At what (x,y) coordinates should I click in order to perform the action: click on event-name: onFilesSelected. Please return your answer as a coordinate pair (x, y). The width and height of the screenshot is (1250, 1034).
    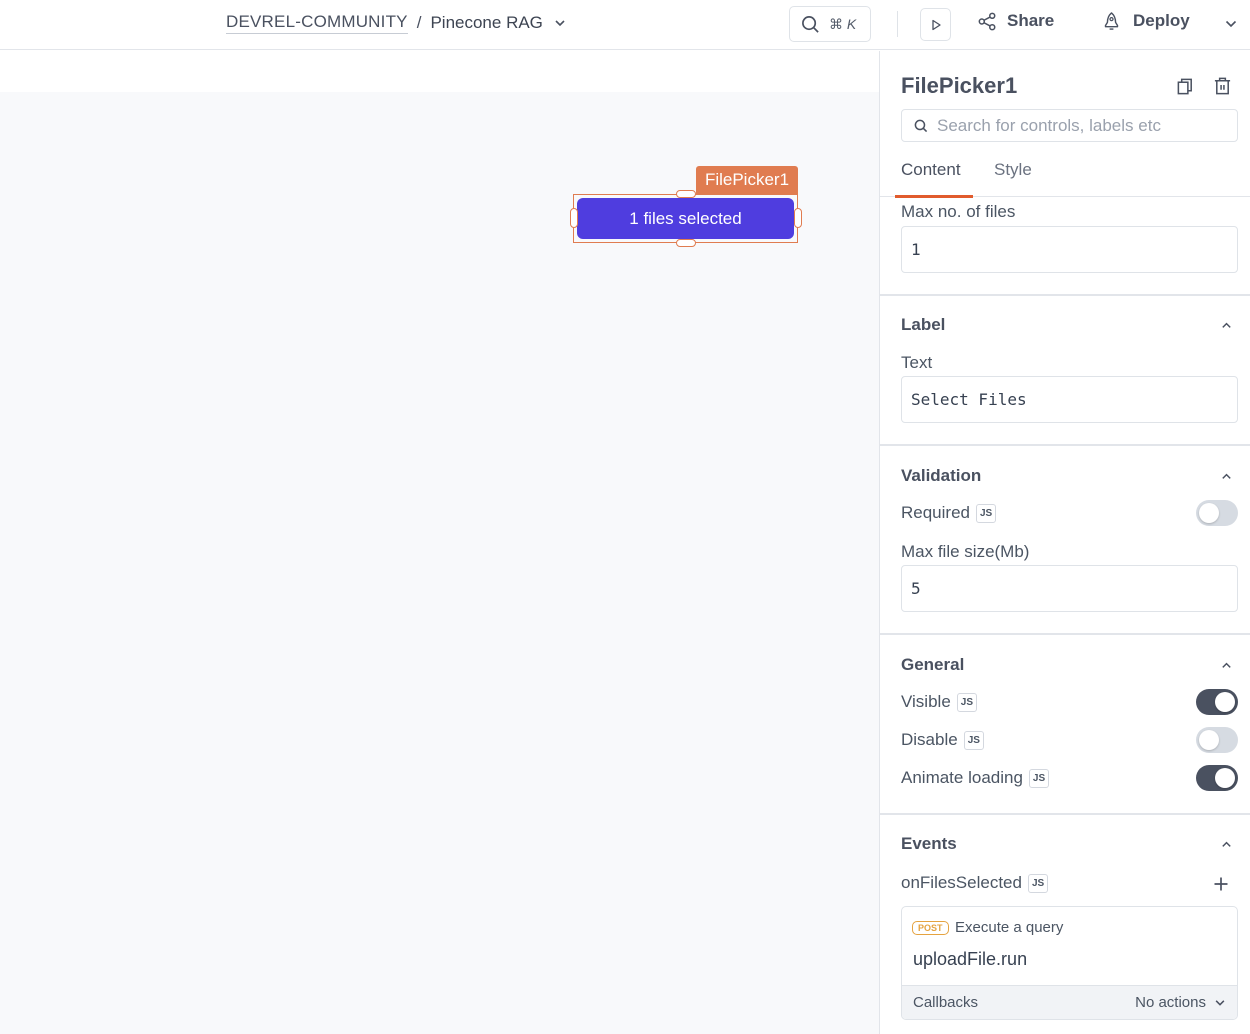
    Looking at the image, I should click on (961, 882).